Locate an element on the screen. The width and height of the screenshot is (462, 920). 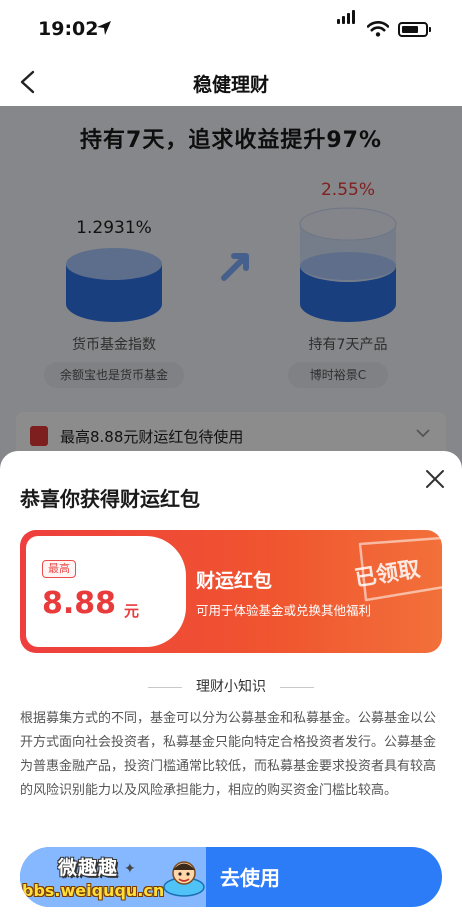
mascot-icon is located at coordinates (184, 879).